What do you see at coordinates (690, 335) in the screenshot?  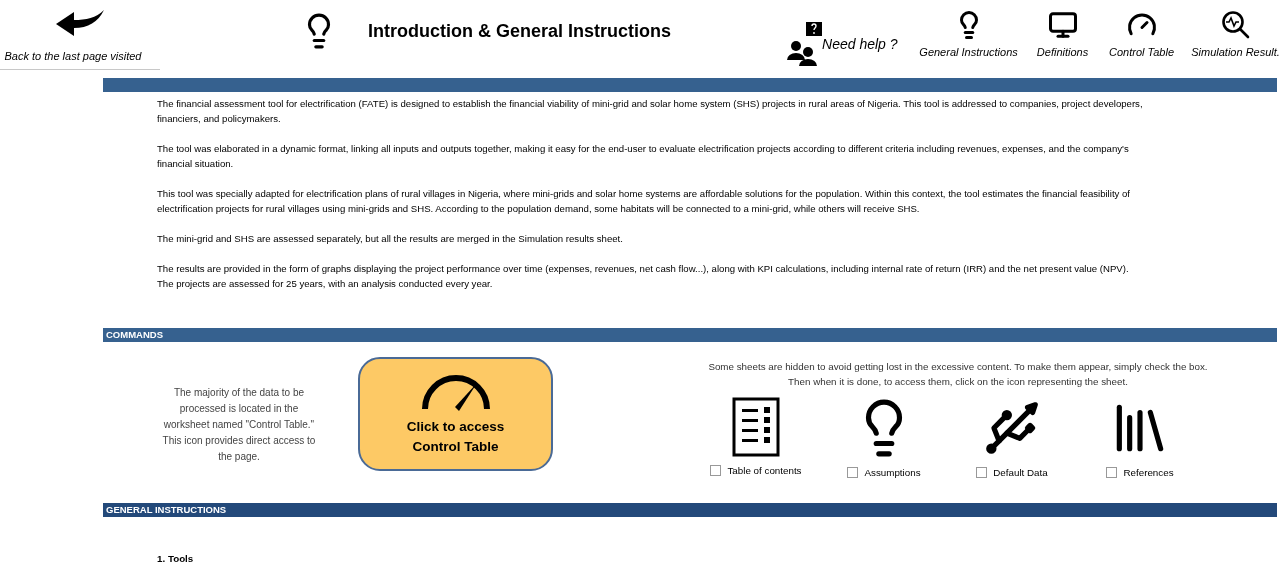 I see `section-header: COMMANDS` at bounding box center [690, 335].